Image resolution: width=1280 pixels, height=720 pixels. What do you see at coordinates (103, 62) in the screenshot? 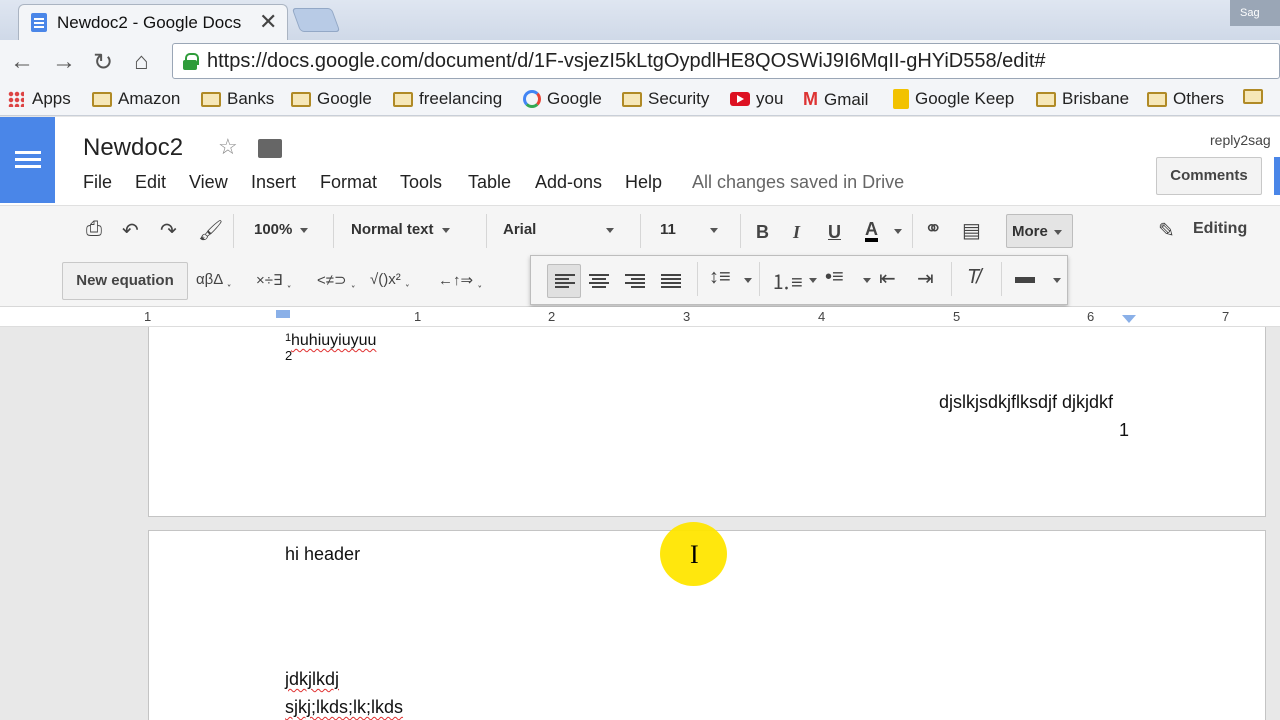
I see `reload-icon: ↻` at bounding box center [103, 62].